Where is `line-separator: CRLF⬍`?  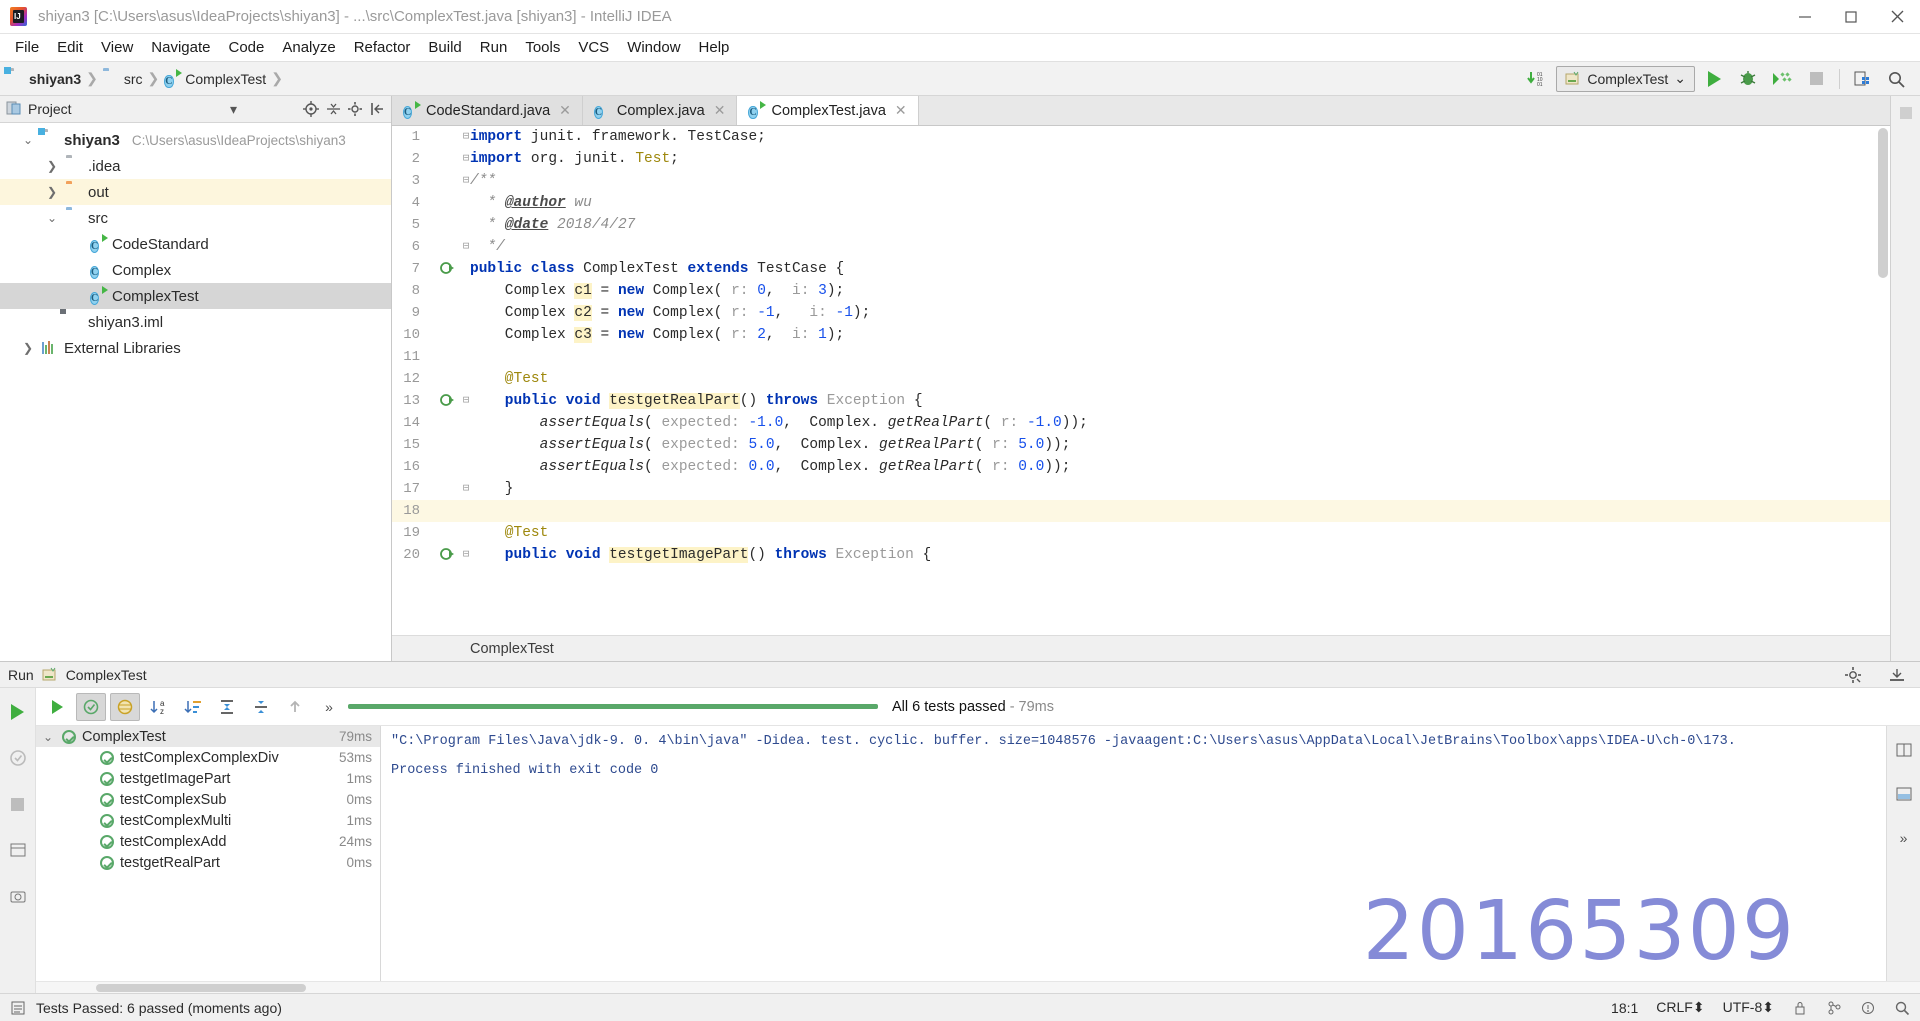 line-separator: CRLF⬍ is located at coordinates (1680, 1007).